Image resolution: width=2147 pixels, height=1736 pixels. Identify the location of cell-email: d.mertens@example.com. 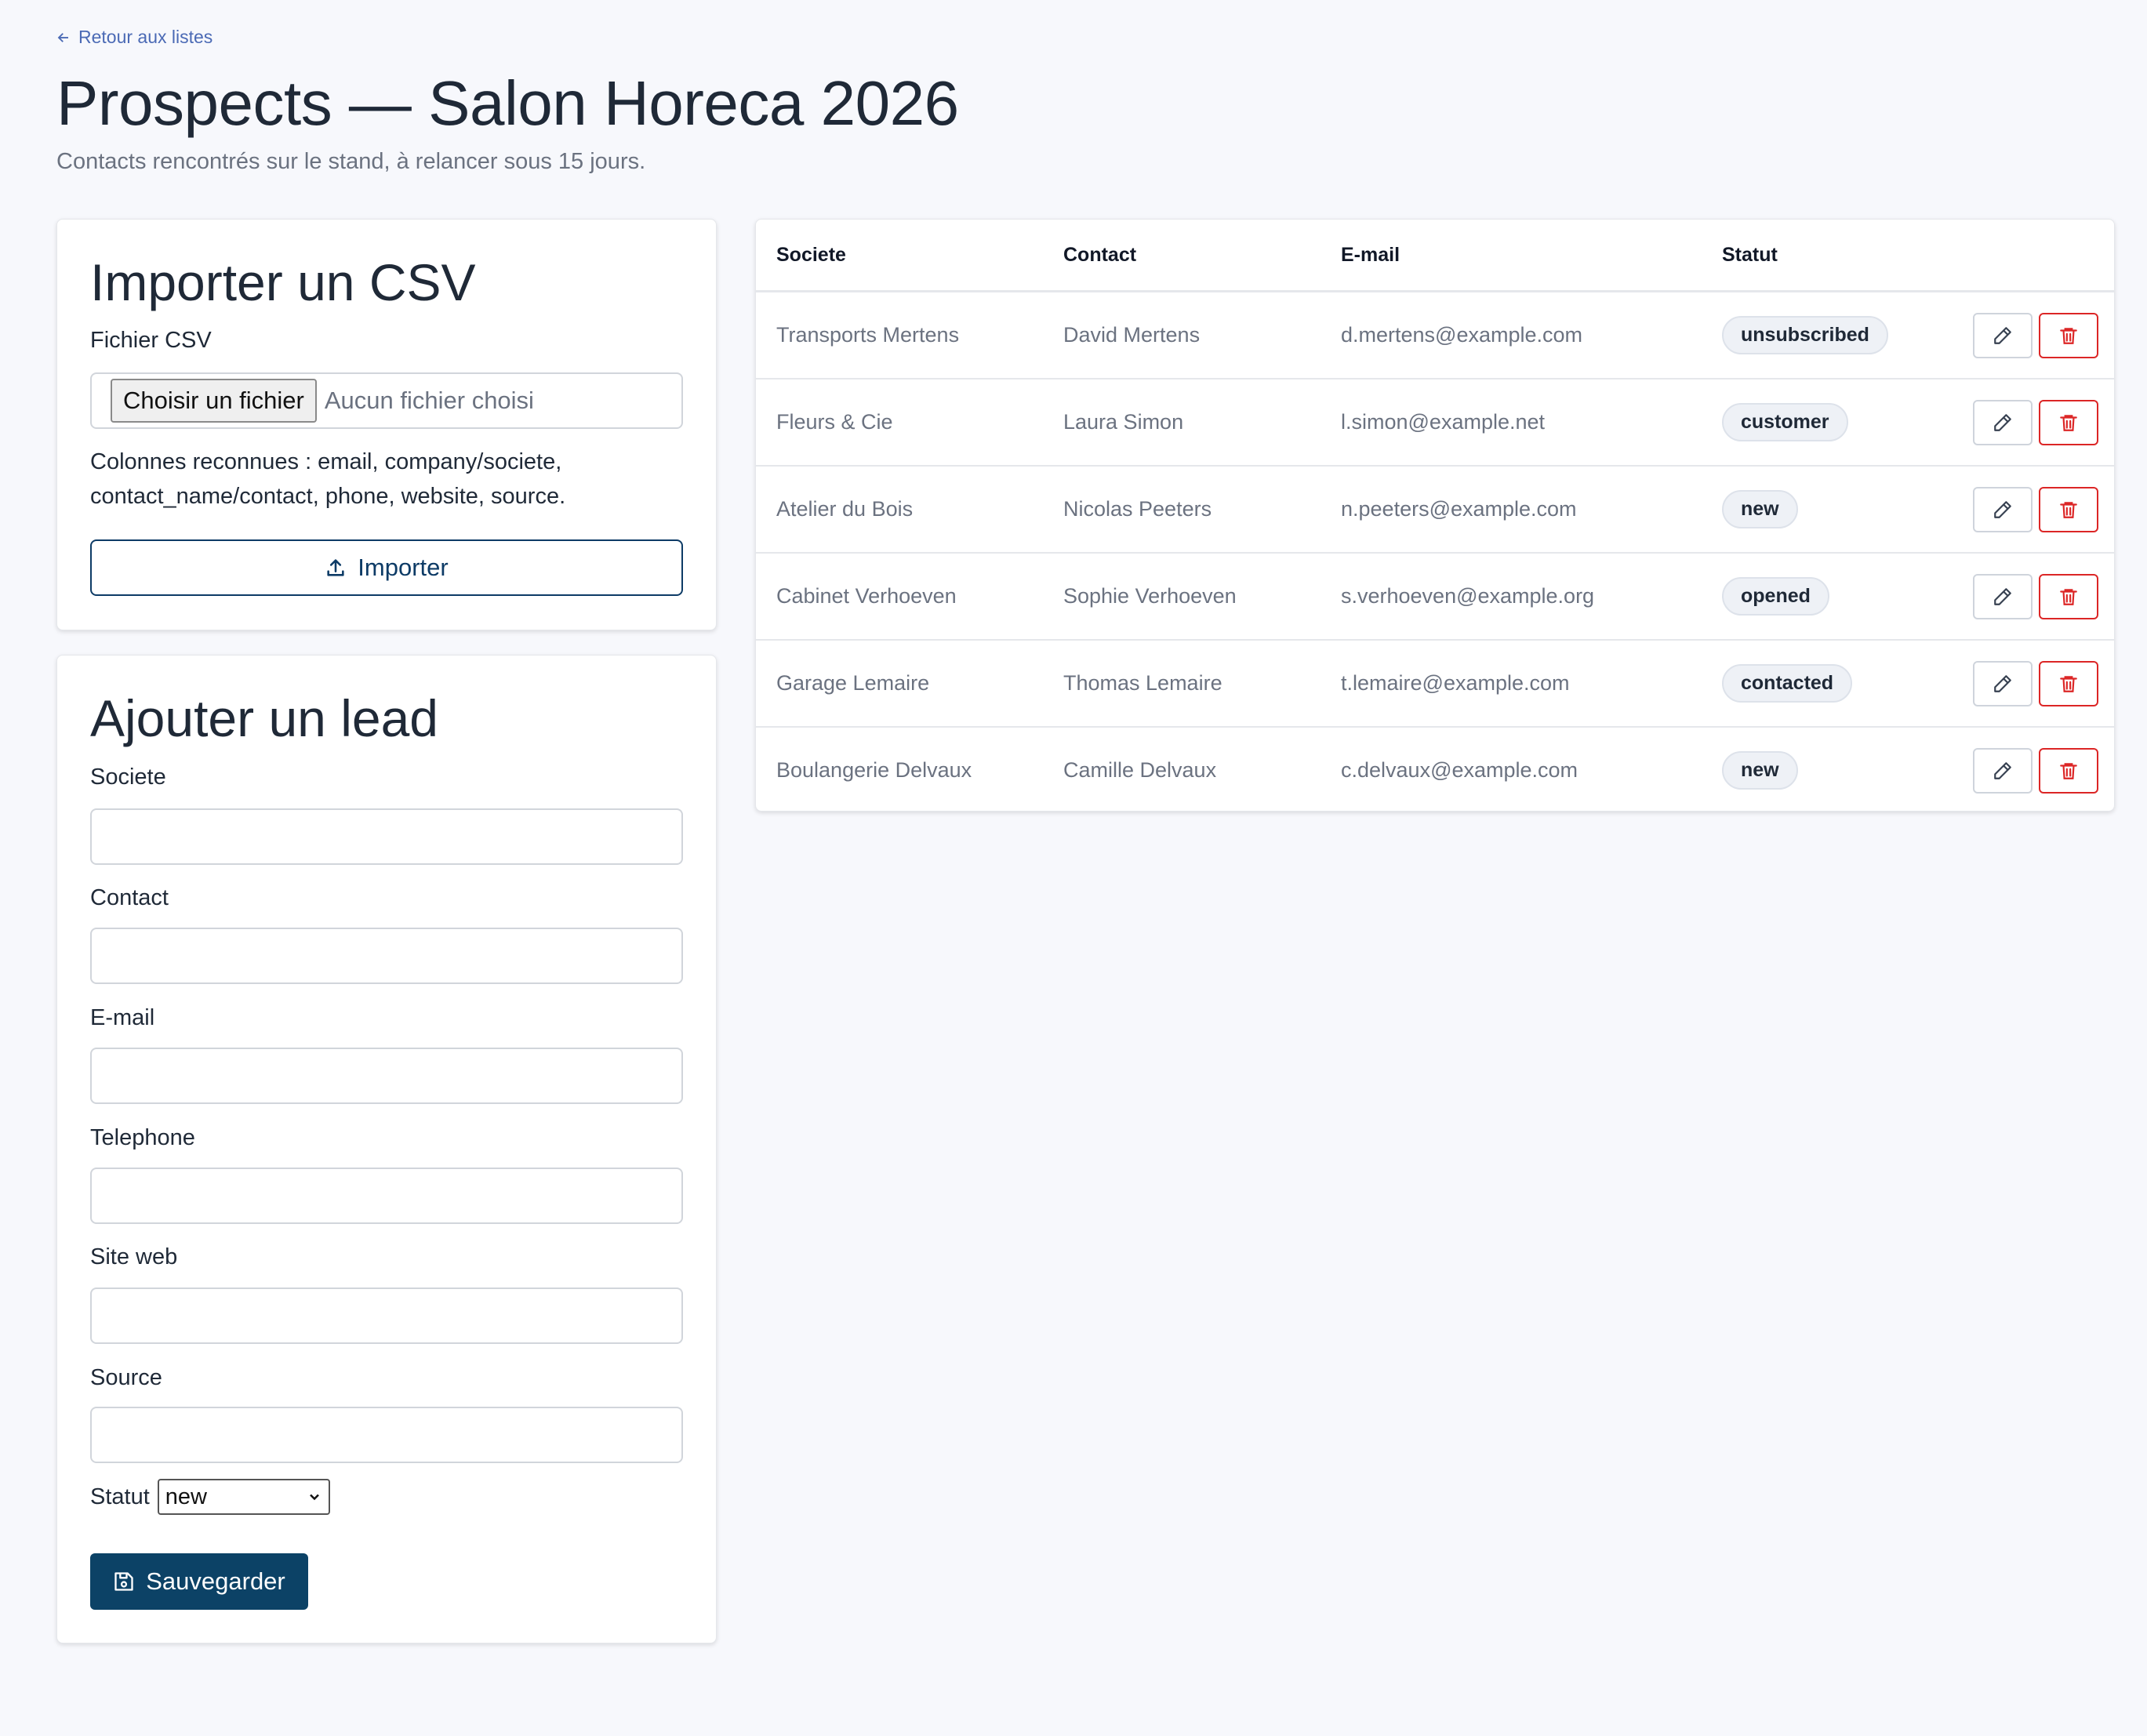
(1531, 335).